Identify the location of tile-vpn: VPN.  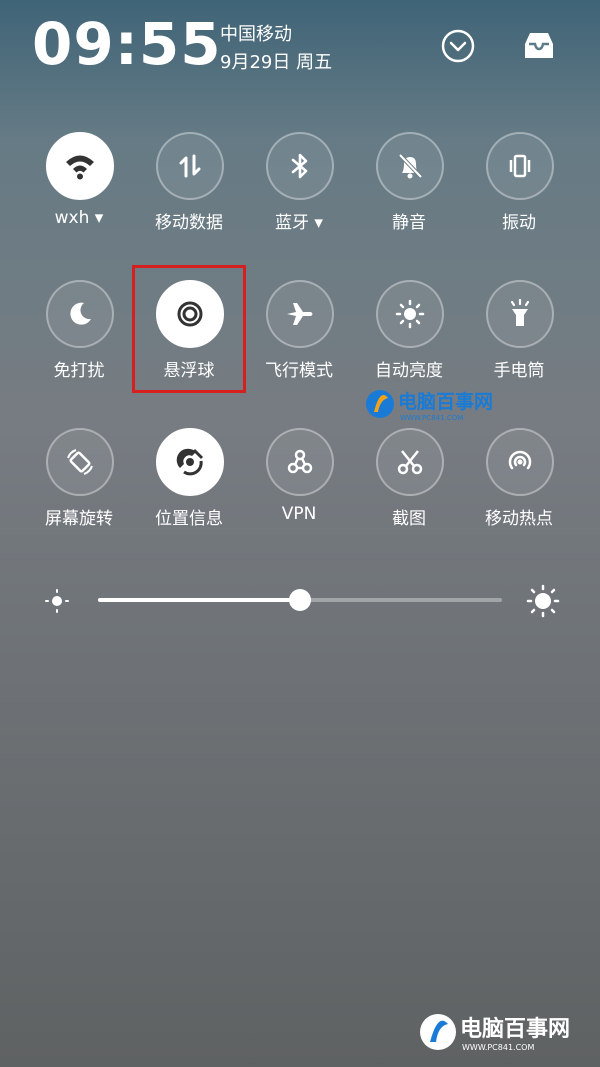
(299, 488).